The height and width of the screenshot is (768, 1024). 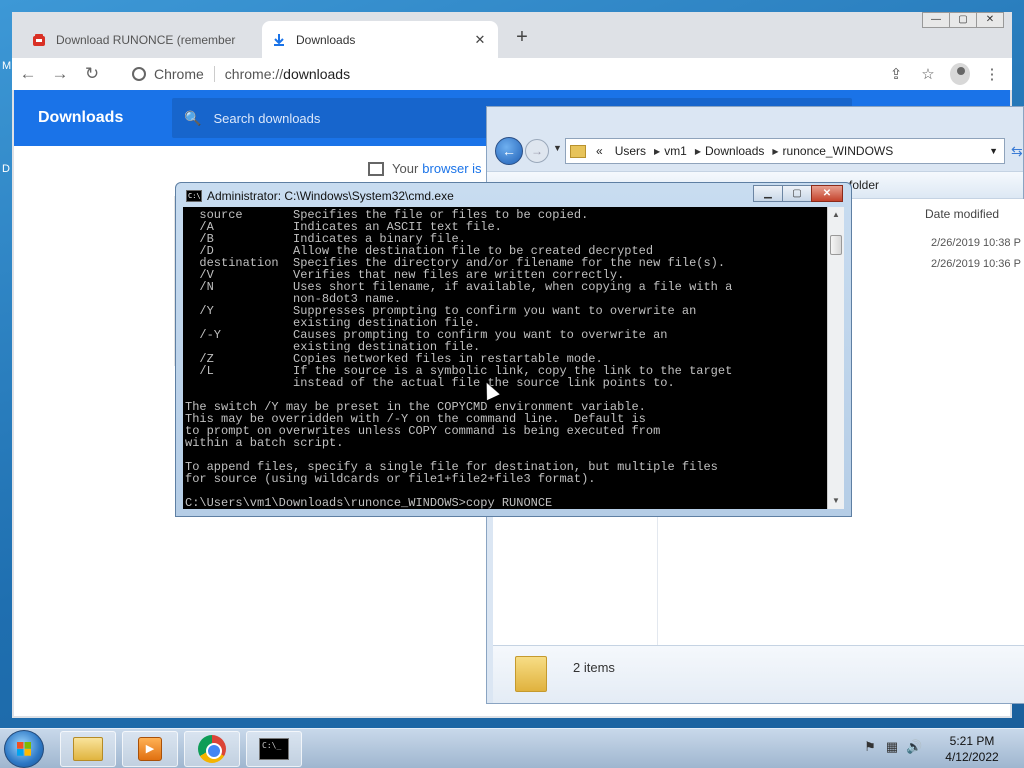 What do you see at coordinates (92, 74) in the screenshot?
I see `reload-icon: ↻` at bounding box center [92, 74].